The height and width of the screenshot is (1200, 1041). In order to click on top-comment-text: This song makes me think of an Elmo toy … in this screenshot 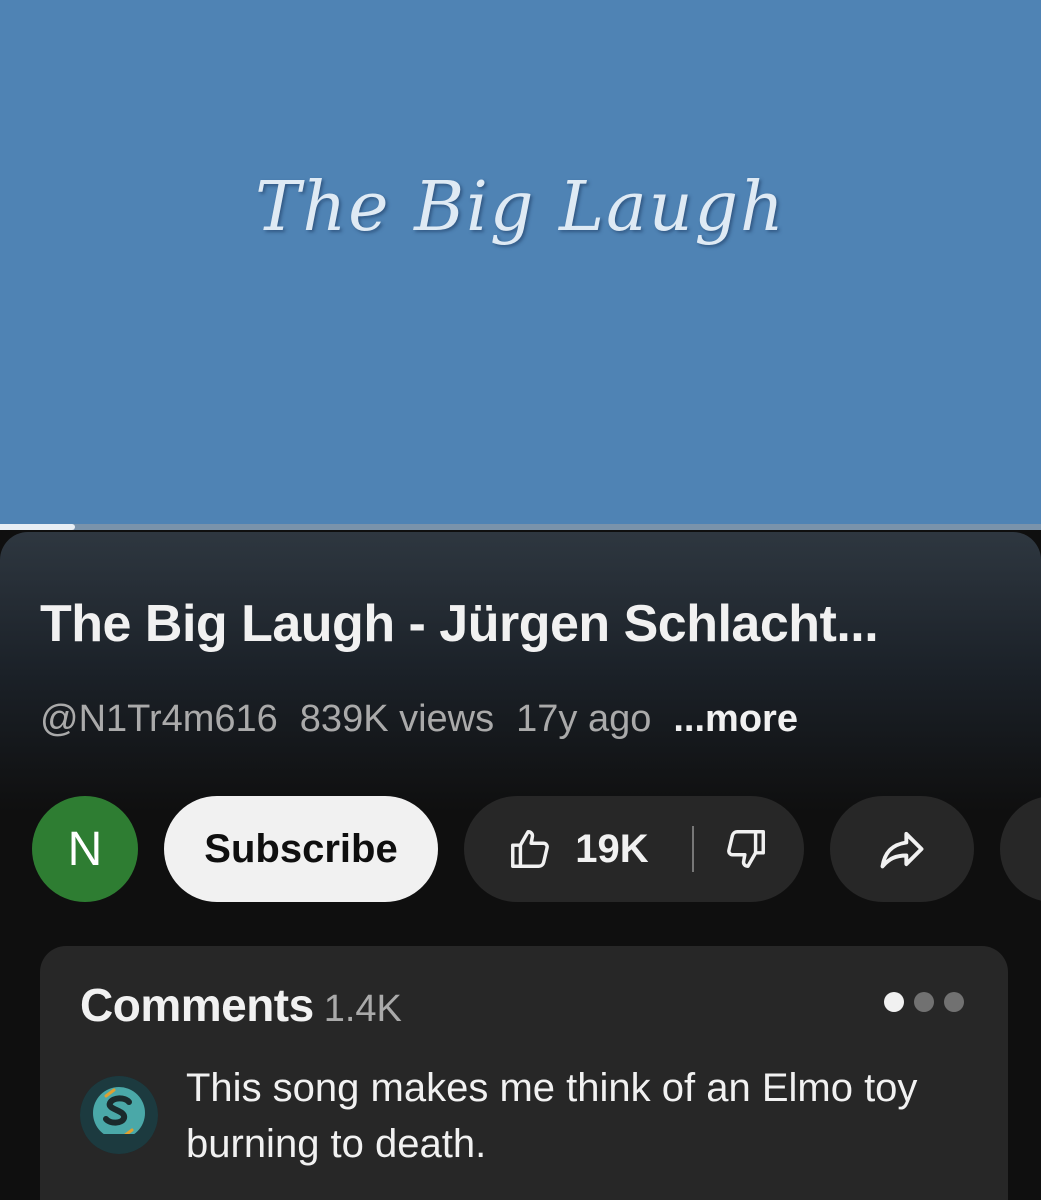, I will do `click(552, 1116)`.